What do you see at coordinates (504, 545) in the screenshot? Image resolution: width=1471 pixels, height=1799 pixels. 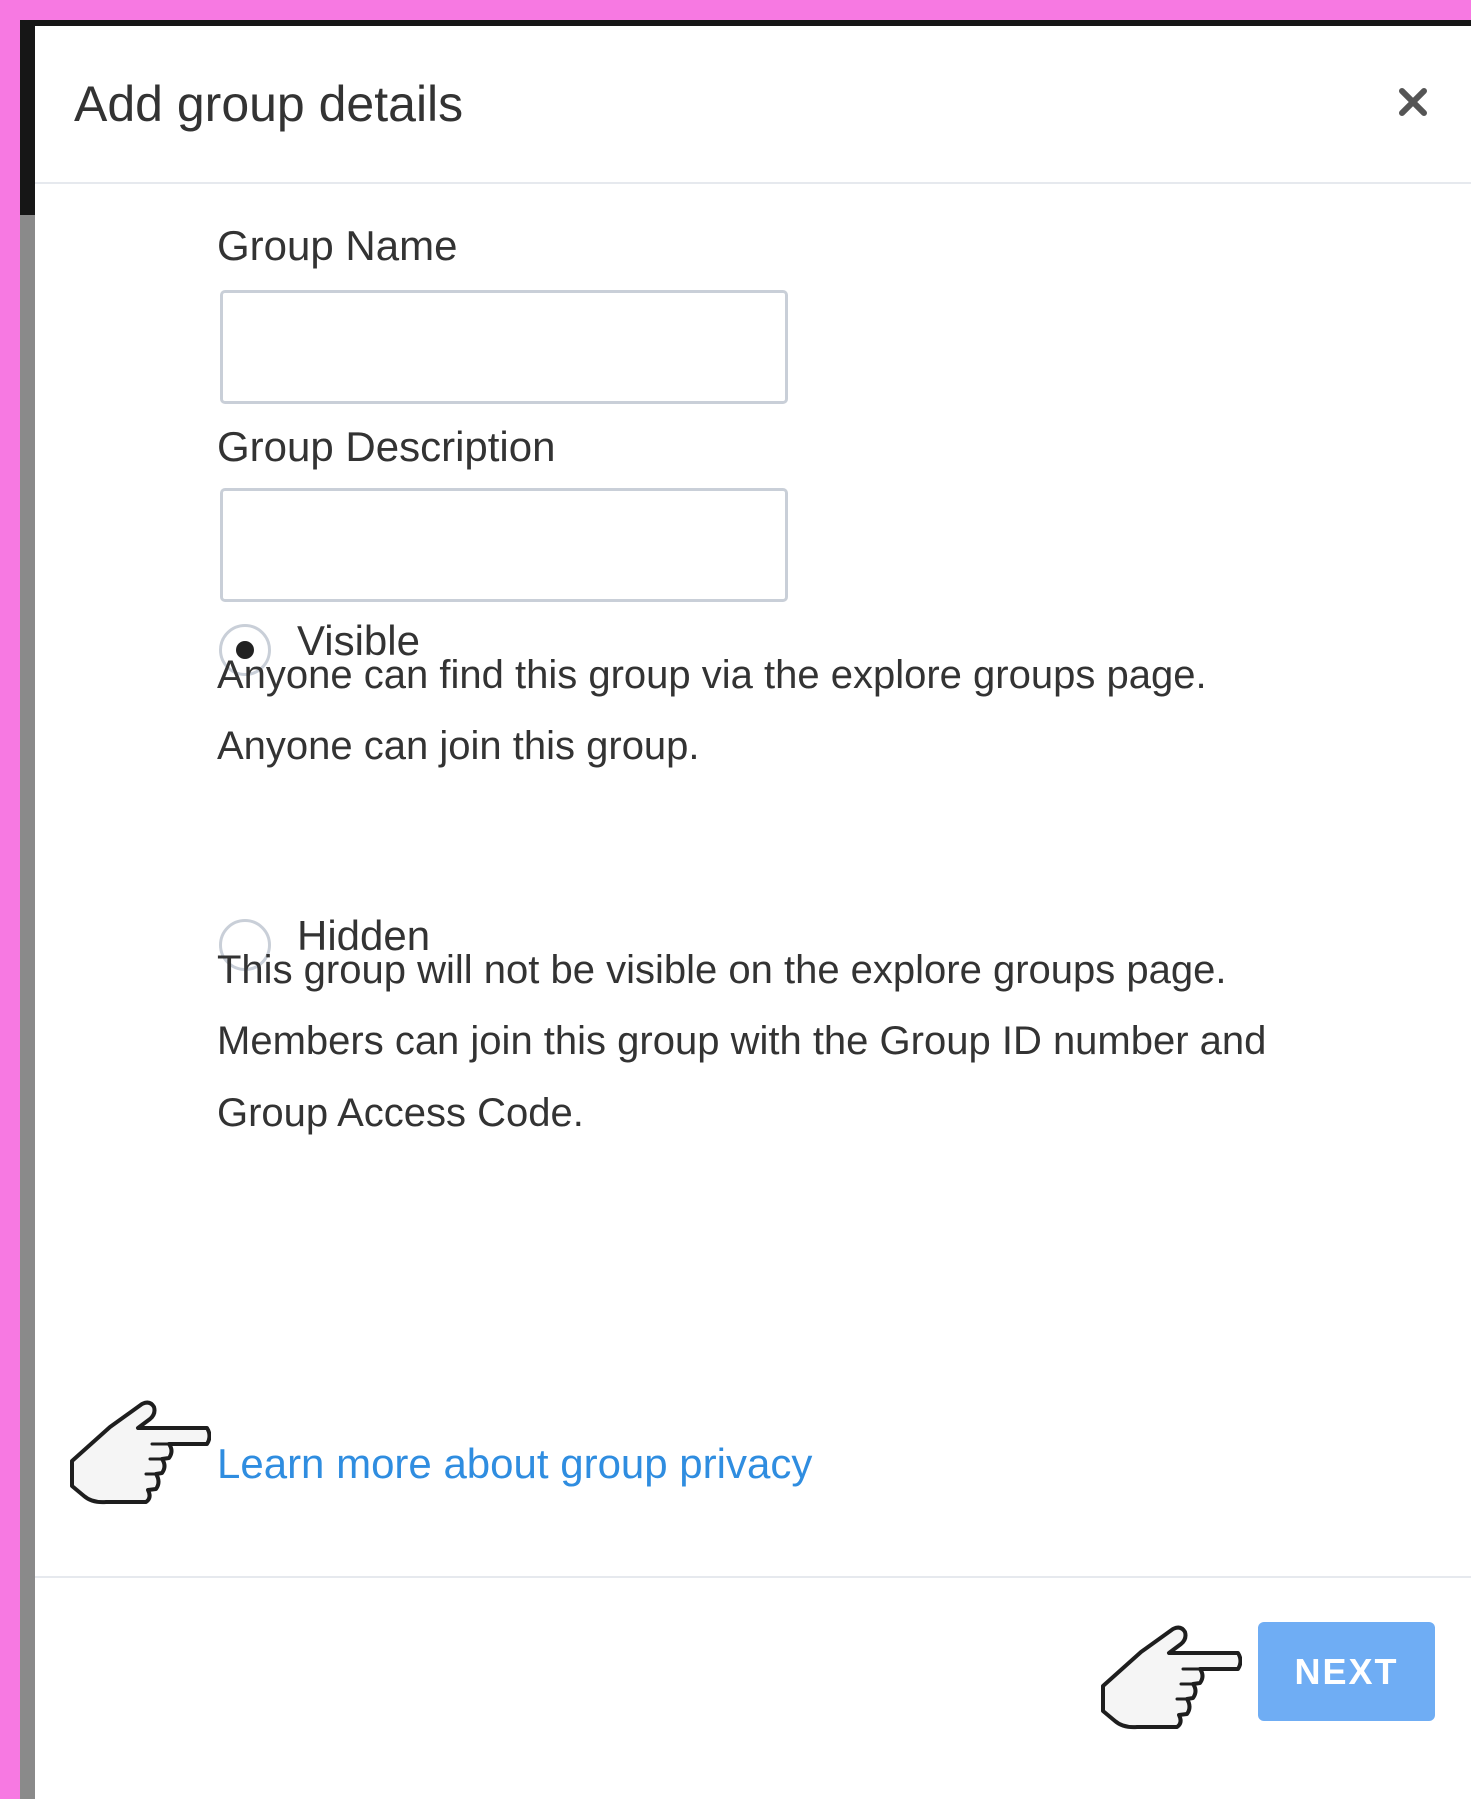 I see `group-description-input` at bounding box center [504, 545].